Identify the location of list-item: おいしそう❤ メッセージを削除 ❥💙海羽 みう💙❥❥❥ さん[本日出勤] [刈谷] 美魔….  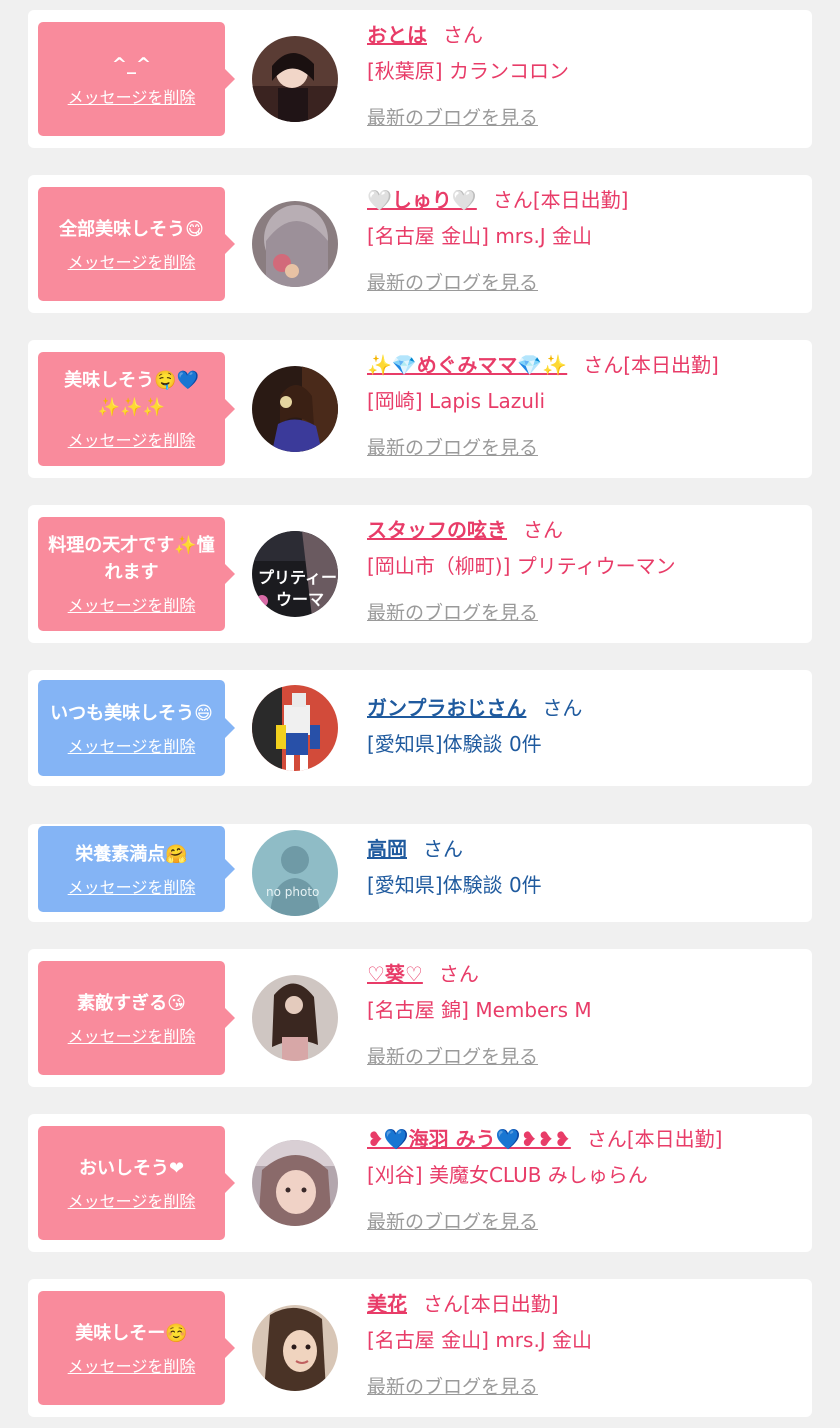
(420, 1183).